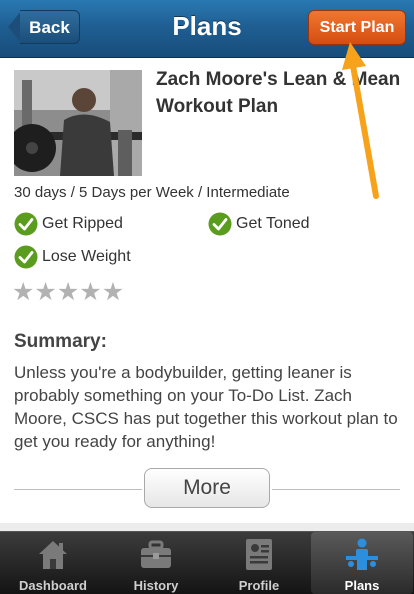 The image size is (414, 594). What do you see at coordinates (78, 489) in the screenshot?
I see `divider-left` at bounding box center [78, 489].